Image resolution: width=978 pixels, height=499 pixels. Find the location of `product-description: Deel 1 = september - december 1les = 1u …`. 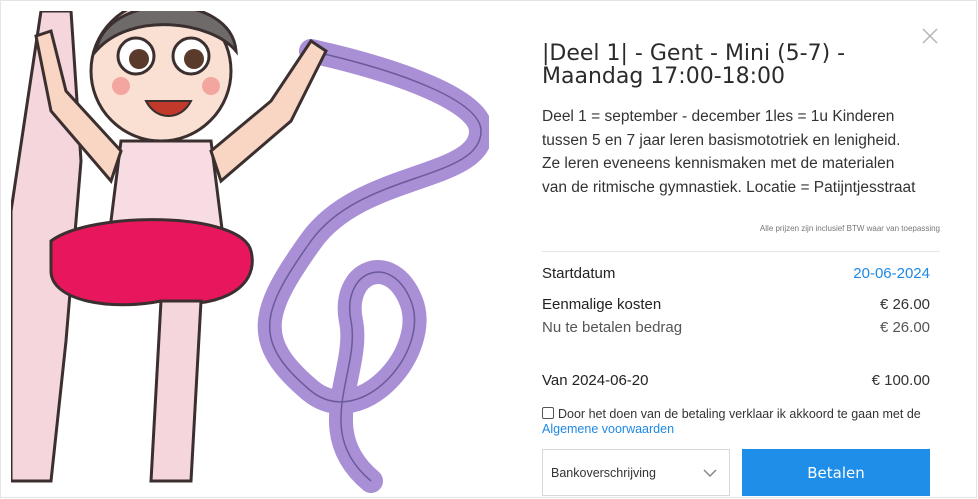

product-description: Deel 1 = september - december 1les = 1u … is located at coordinates (729, 152).